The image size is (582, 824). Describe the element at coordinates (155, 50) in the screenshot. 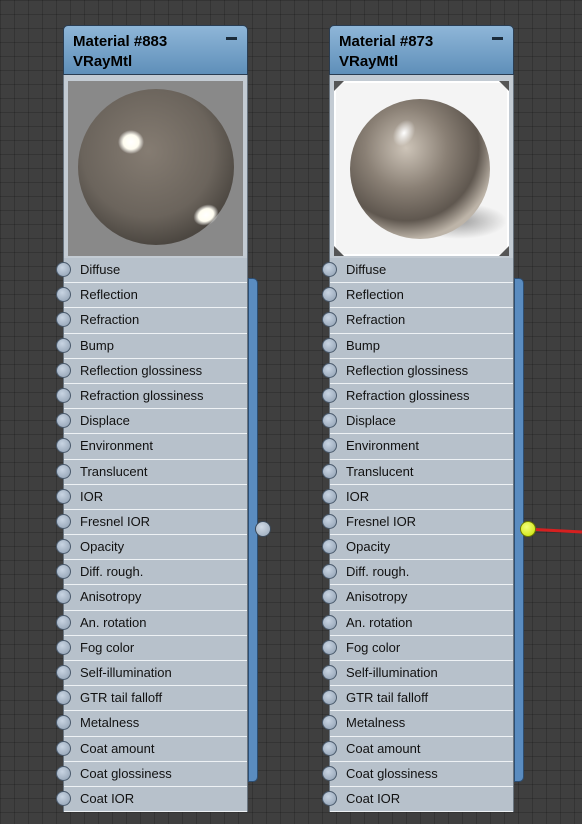

I see `node-header: Material #883 VRayMtl` at that location.